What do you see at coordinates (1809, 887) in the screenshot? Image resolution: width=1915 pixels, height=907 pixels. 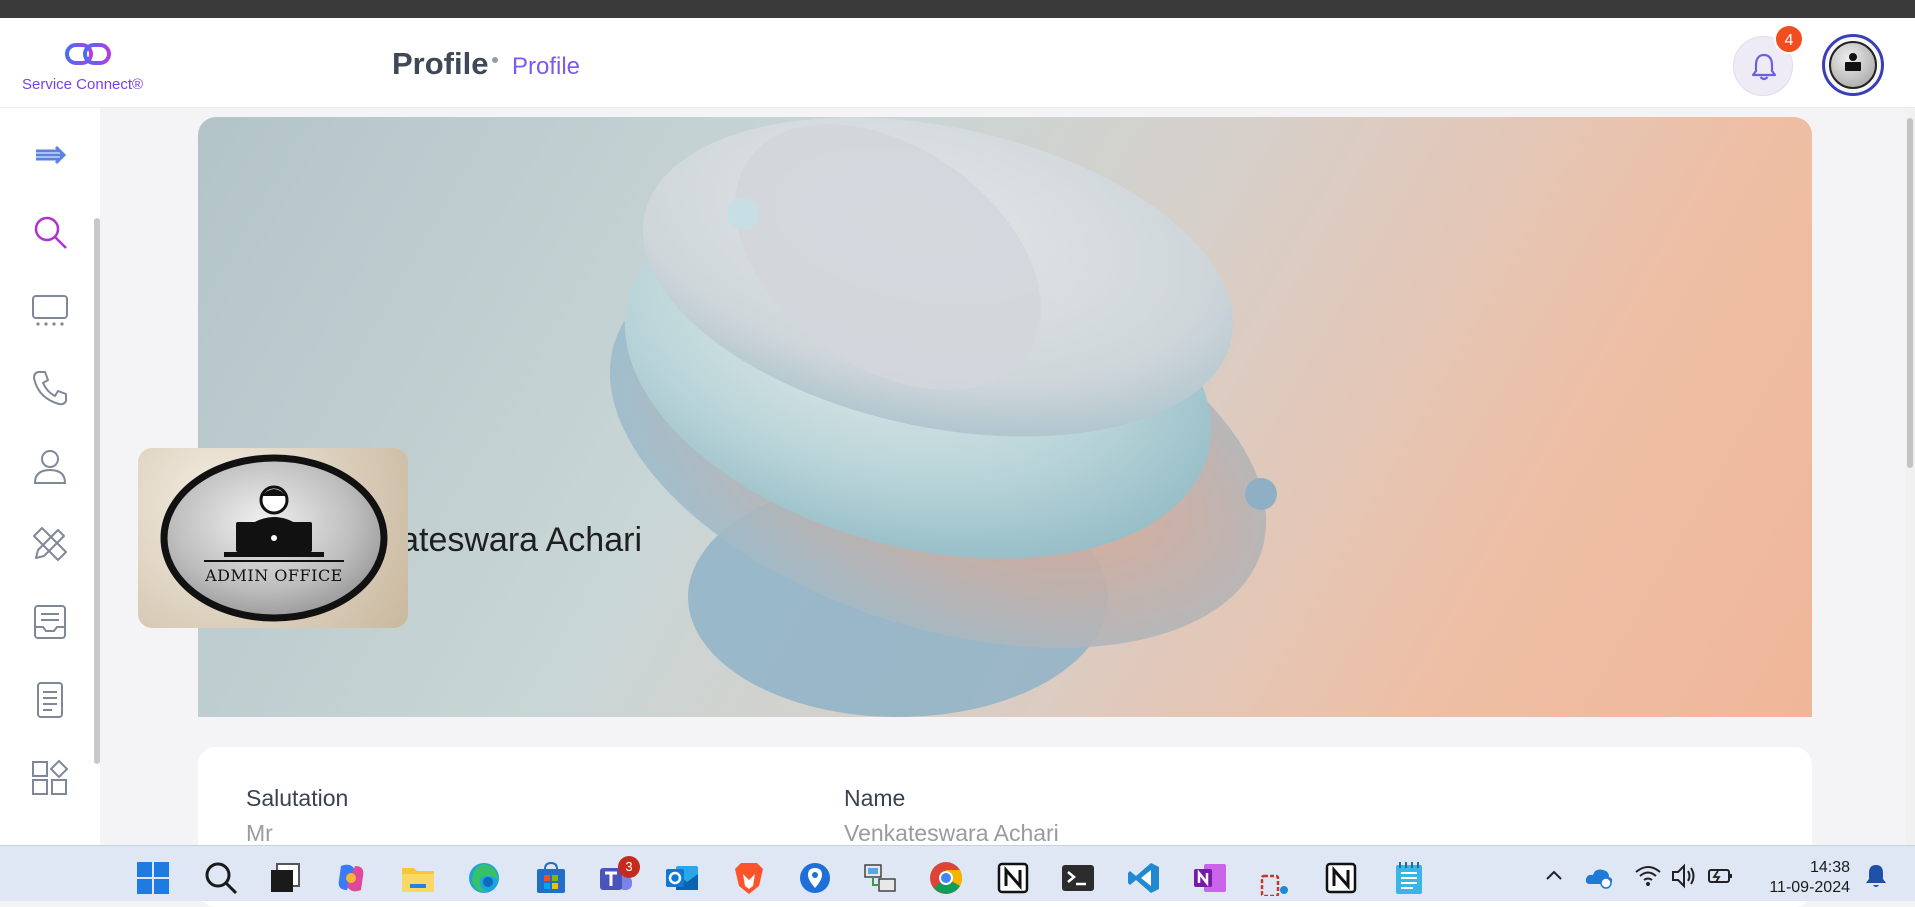 I see `clock-date: 11-09-2024` at bounding box center [1809, 887].